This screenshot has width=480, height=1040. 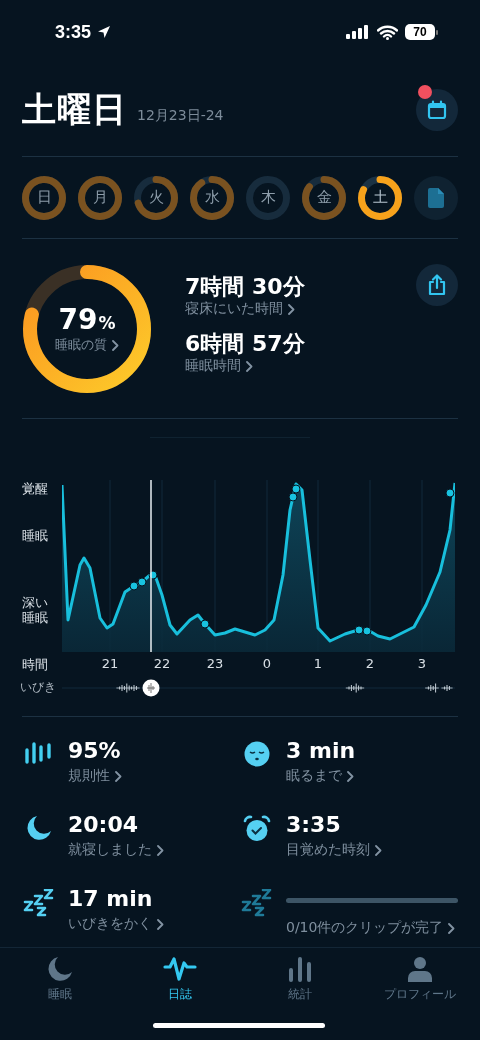 I want to click on nav-tab: 統計, so click(x=300, y=982).